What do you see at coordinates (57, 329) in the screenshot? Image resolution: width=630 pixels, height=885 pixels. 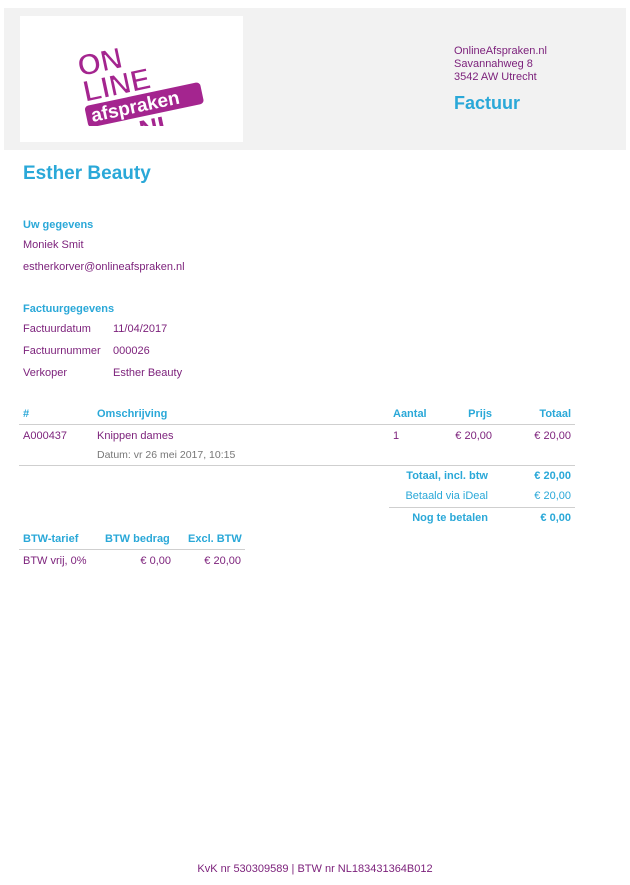 I see `invoice-date-label: Factuurdatum` at bounding box center [57, 329].